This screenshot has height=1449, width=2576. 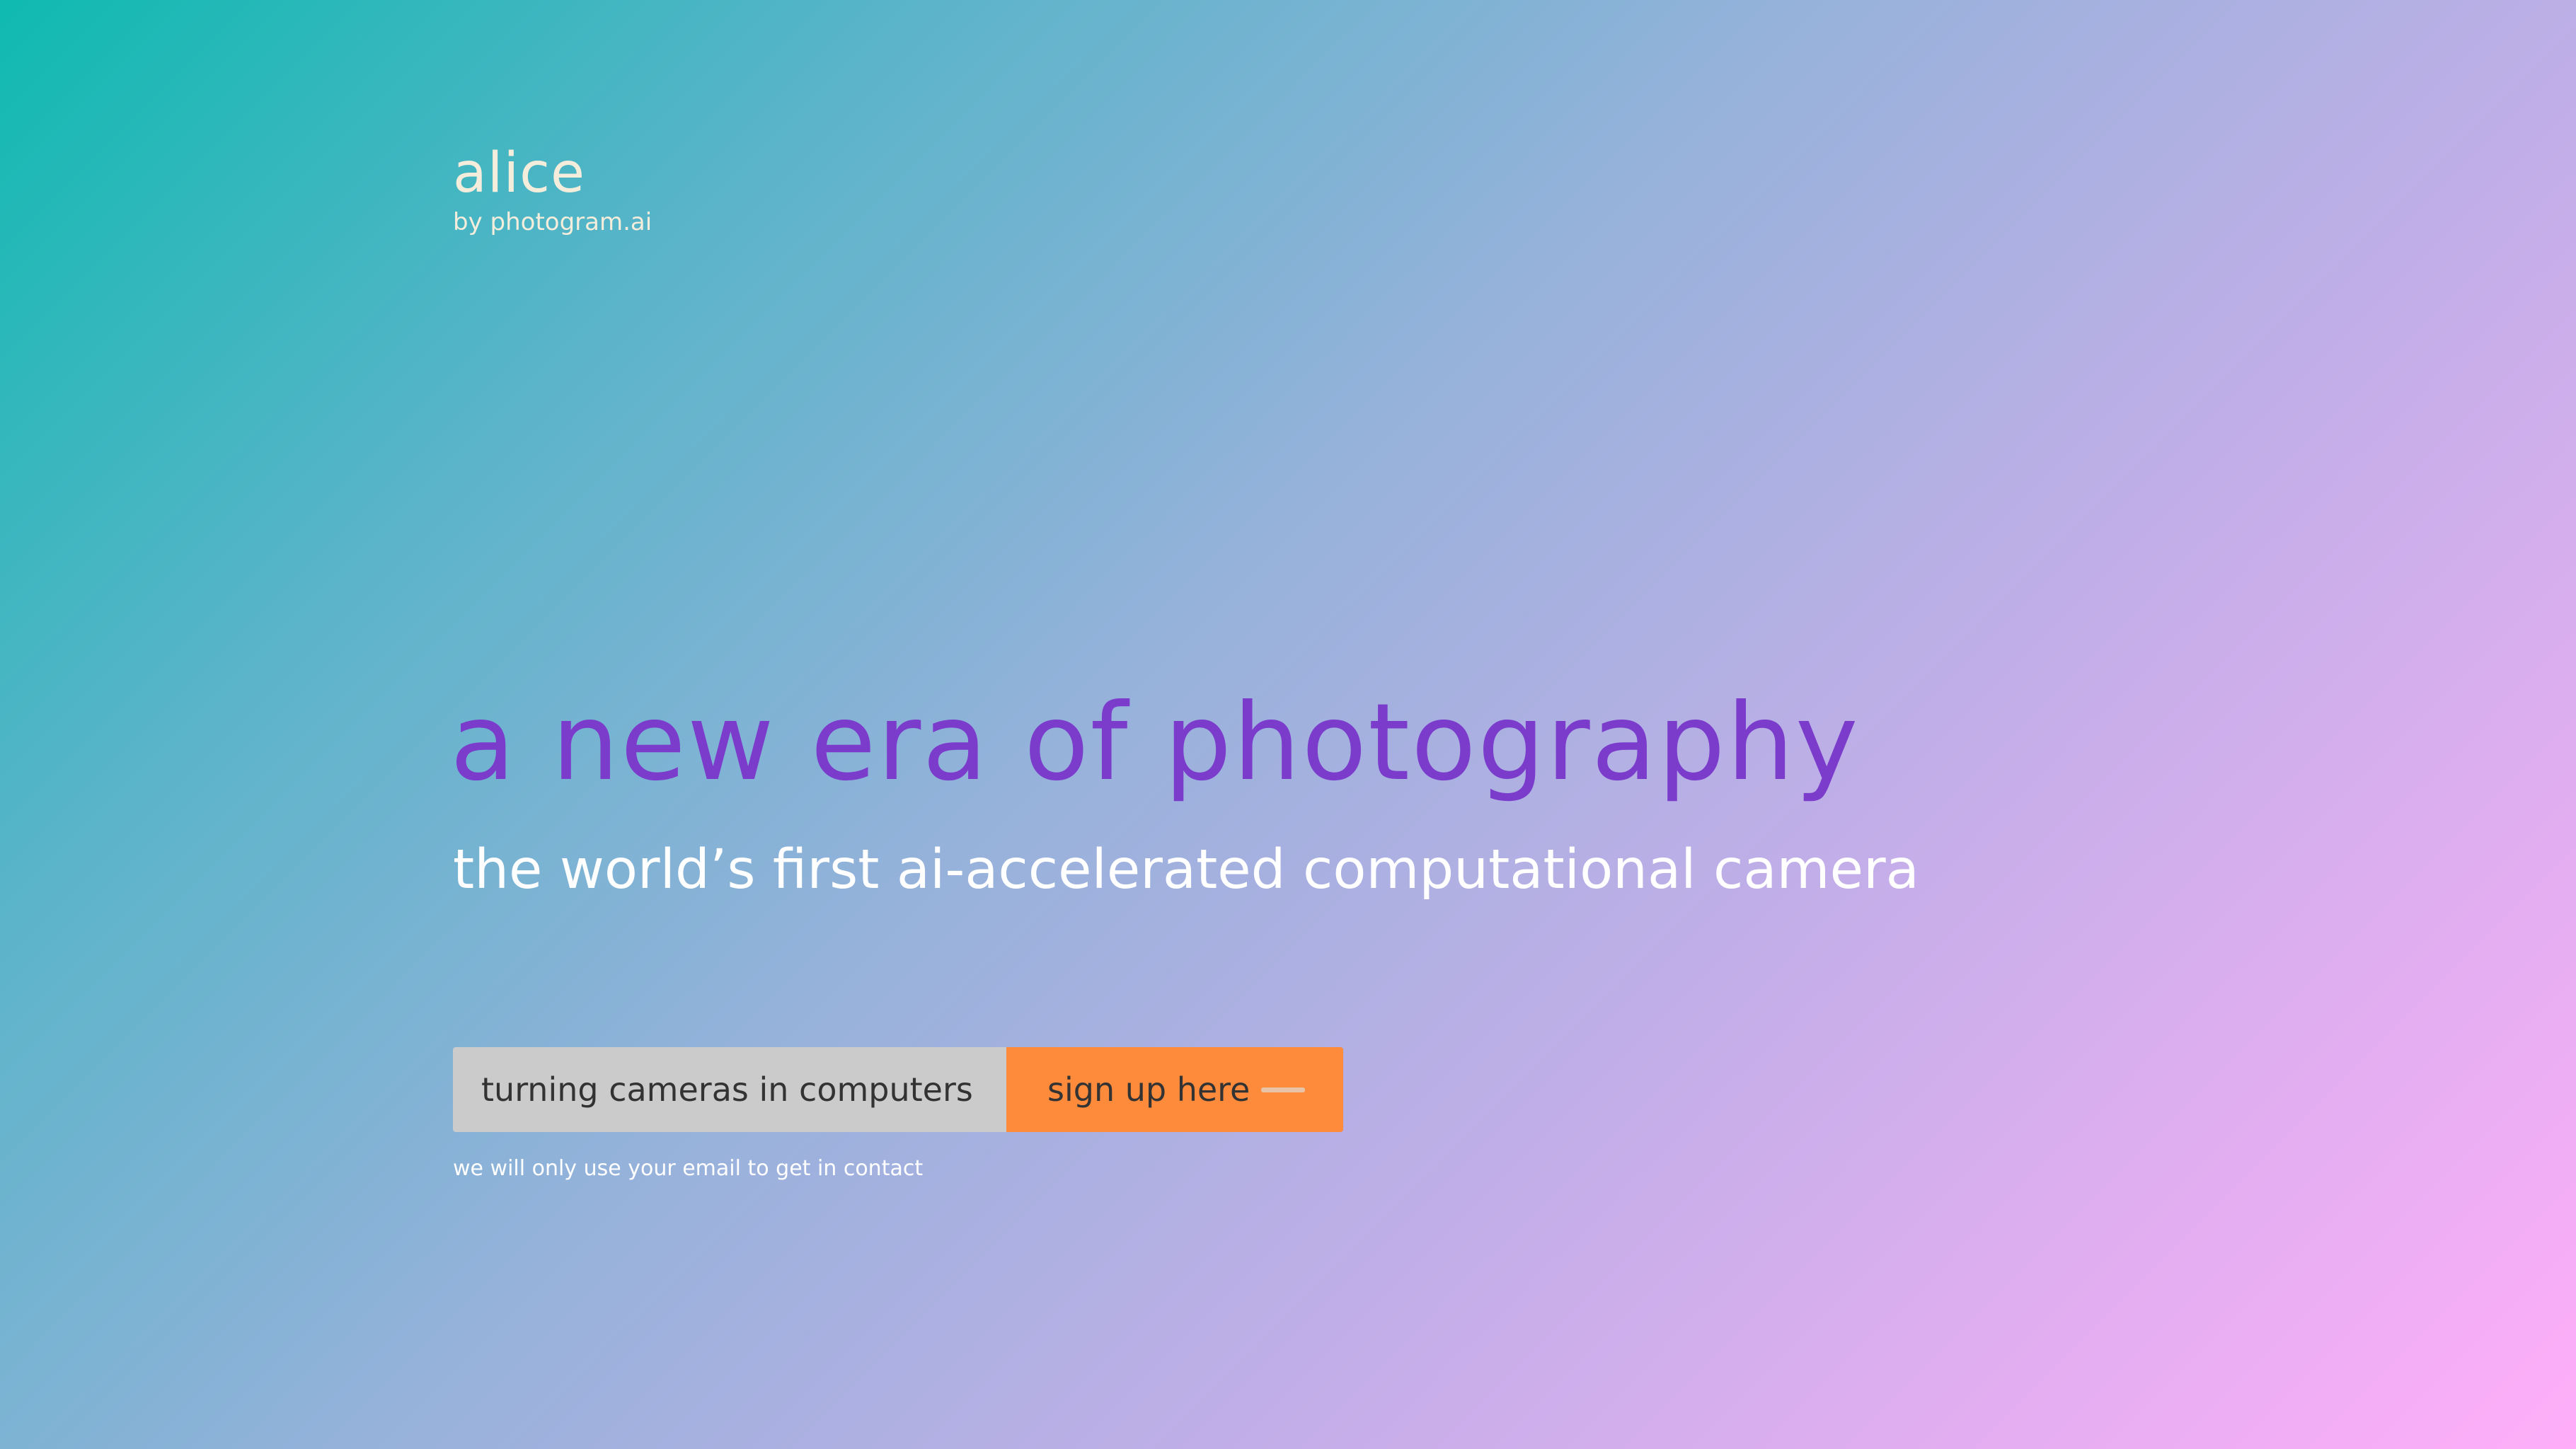 I want to click on signup-button-label: sign up here, so click(x=1148, y=1089).